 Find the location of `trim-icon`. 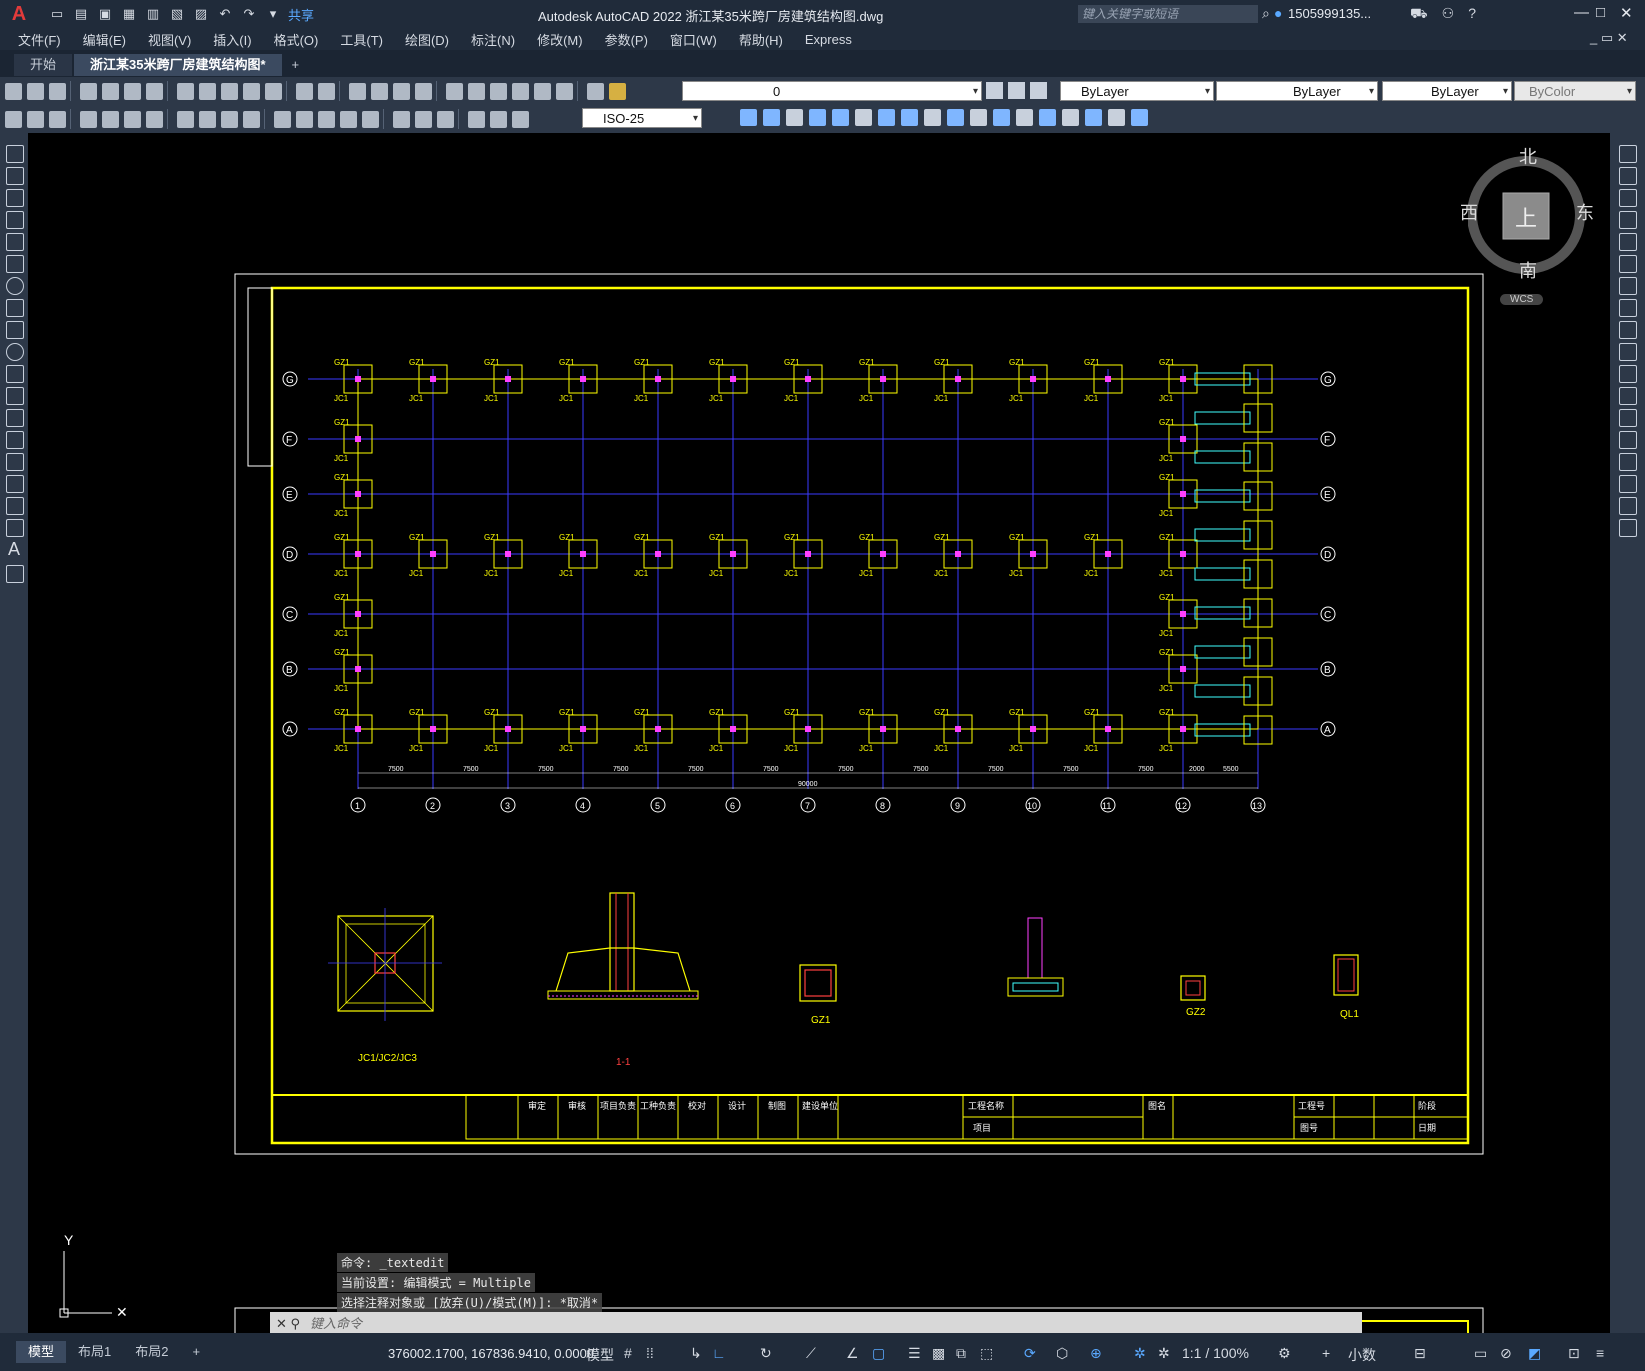

trim-icon is located at coordinates (1628, 352).